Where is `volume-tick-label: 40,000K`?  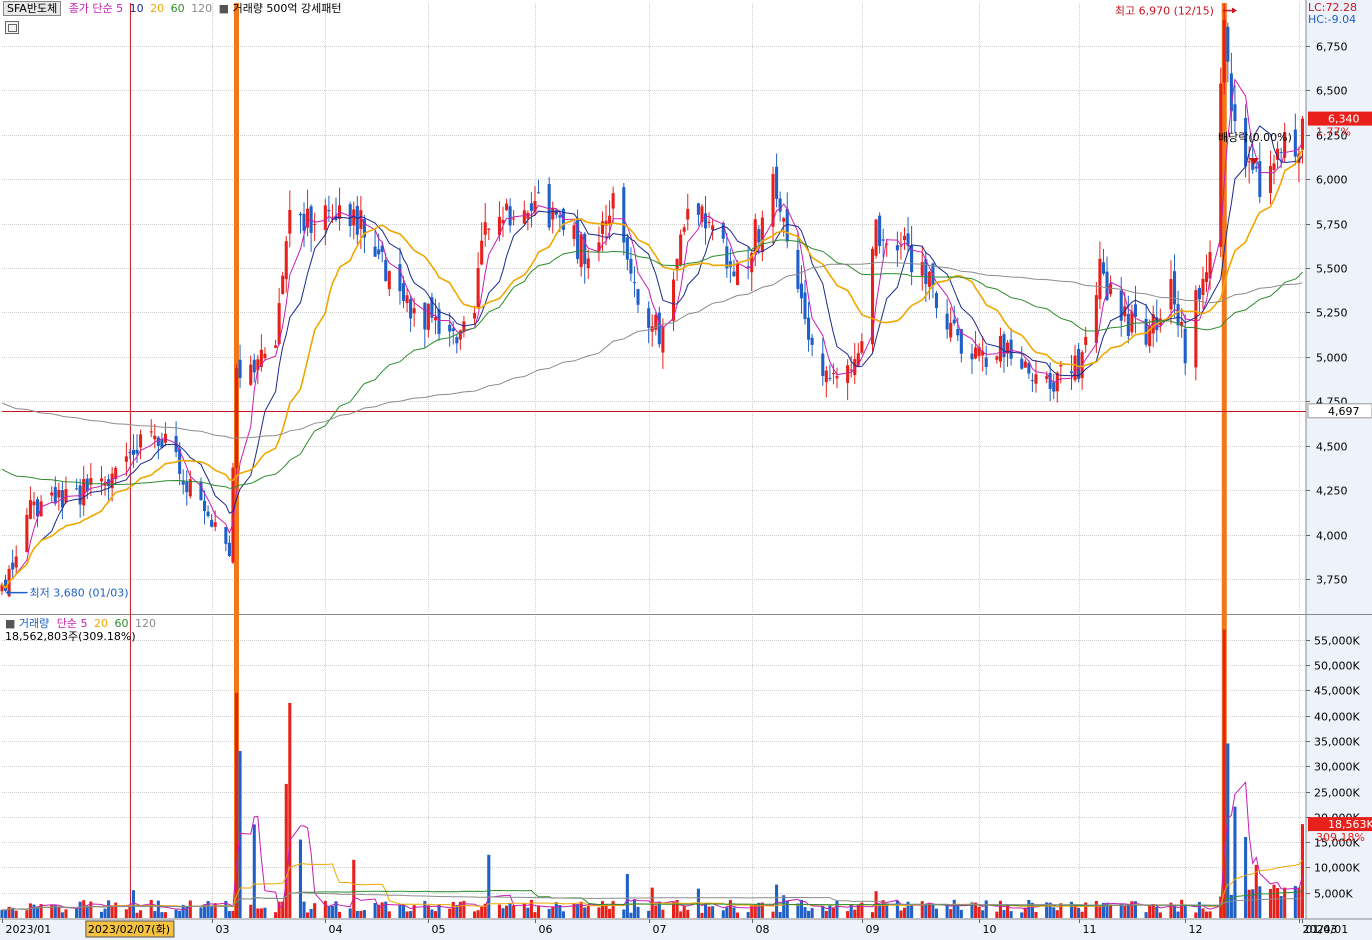
volume-tick-label: 40,000K is located at coordinates (1337, 717).